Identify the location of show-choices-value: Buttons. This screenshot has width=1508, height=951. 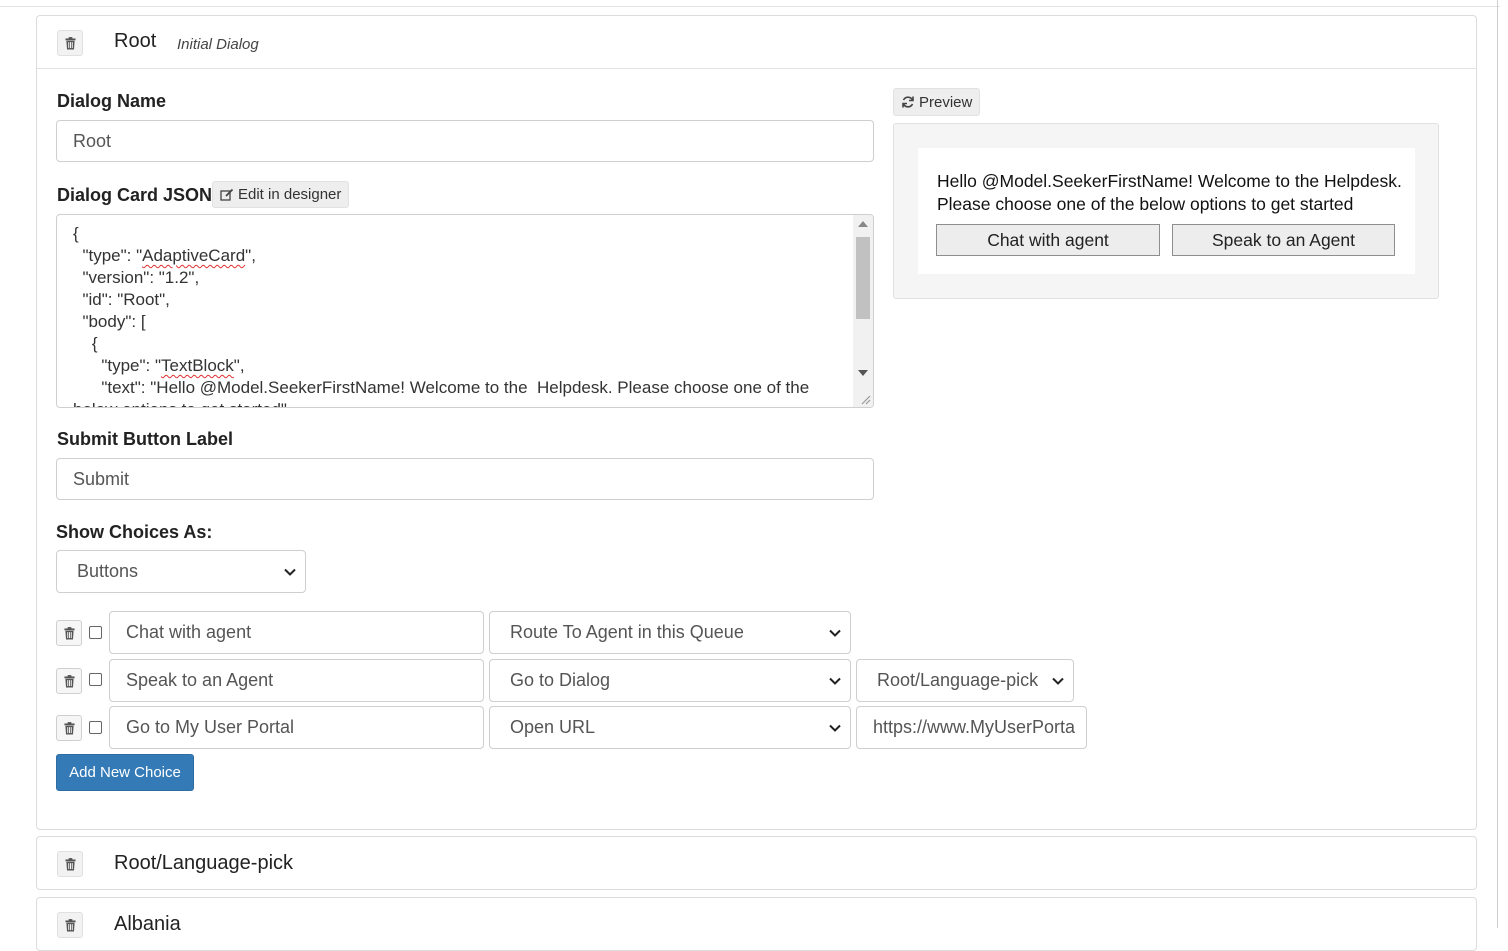
(108, 571).